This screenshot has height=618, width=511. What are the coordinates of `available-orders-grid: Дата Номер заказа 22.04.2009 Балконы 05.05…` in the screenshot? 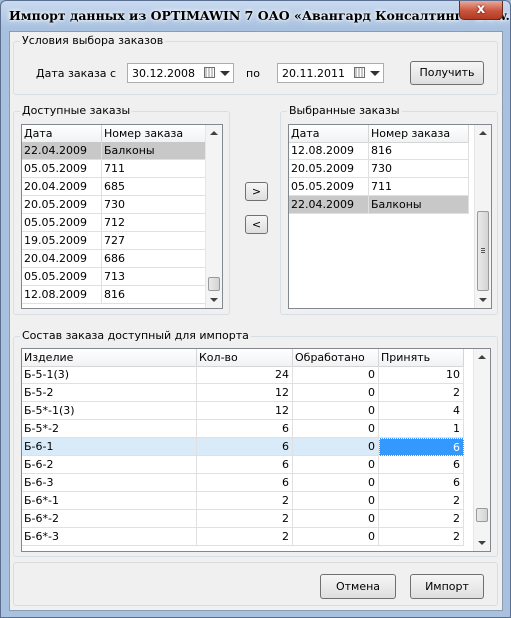 It's located at (122, 216).